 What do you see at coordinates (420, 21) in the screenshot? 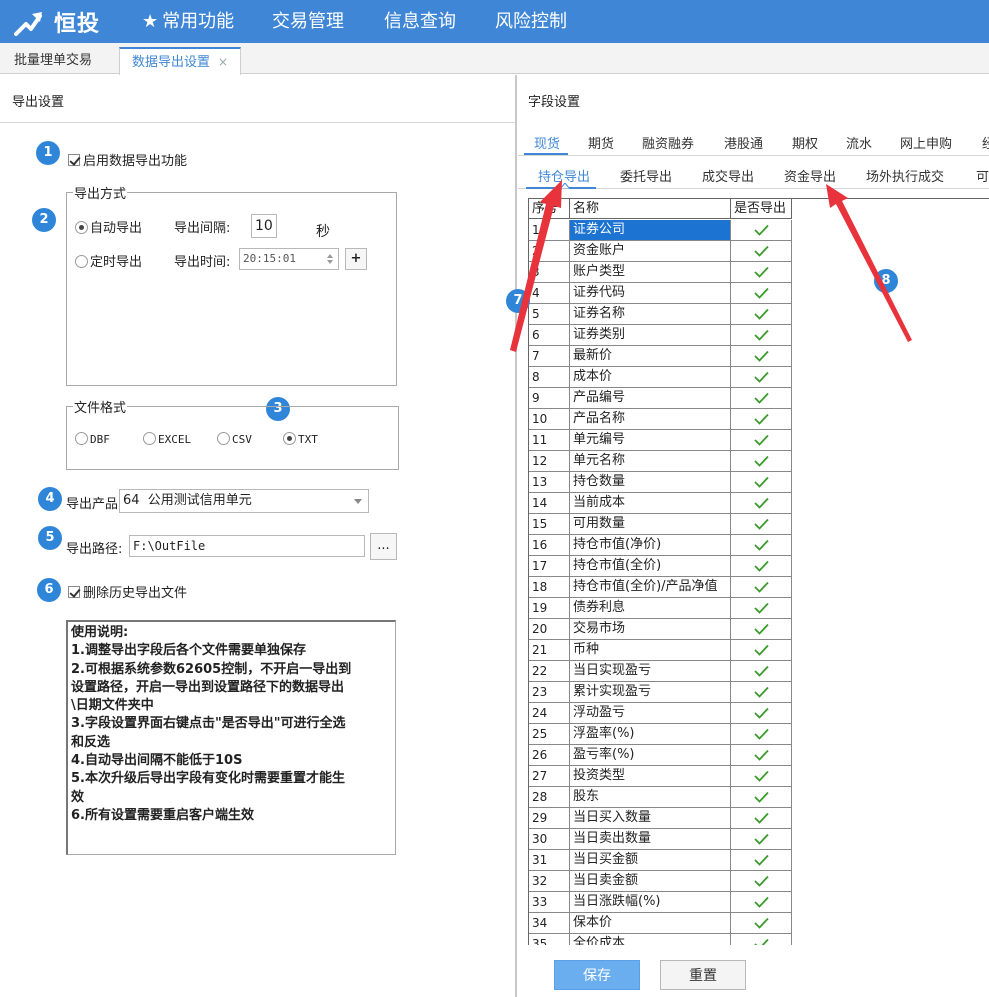
I see `nav-info-query: 信息查询` at bounding box center [420, 21].